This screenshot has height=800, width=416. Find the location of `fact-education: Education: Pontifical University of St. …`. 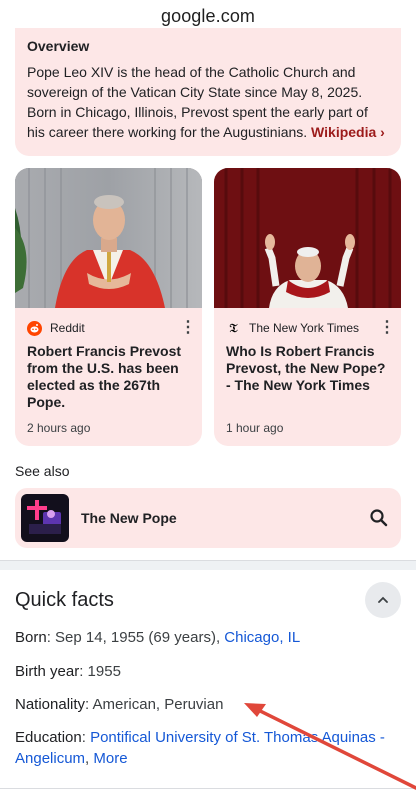

fact-education: Education: Pontifical University of St. … is located at coordinates (210, 748).